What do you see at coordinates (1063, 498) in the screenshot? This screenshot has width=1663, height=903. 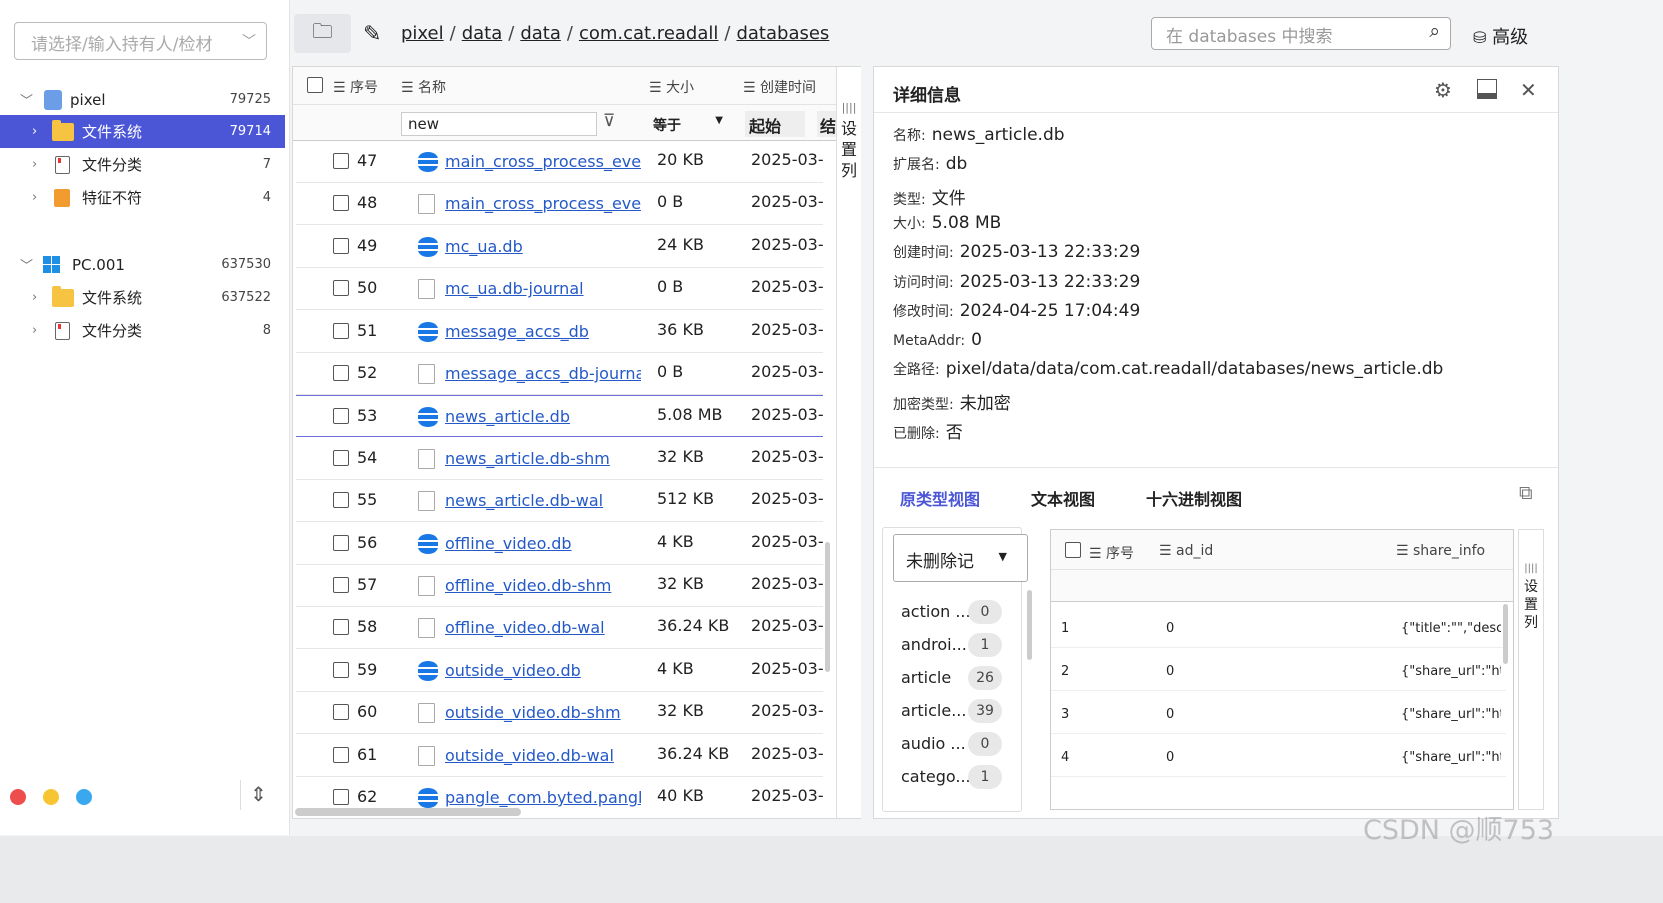 I see `tab-text-view: 文本视图` at bounding box center [1063, 498].